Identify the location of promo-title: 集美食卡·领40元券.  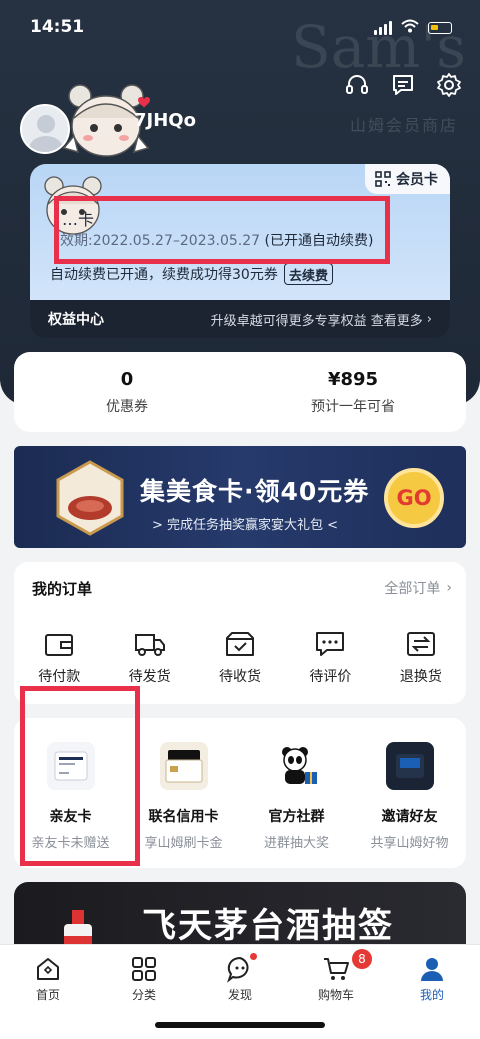
(255, 491).